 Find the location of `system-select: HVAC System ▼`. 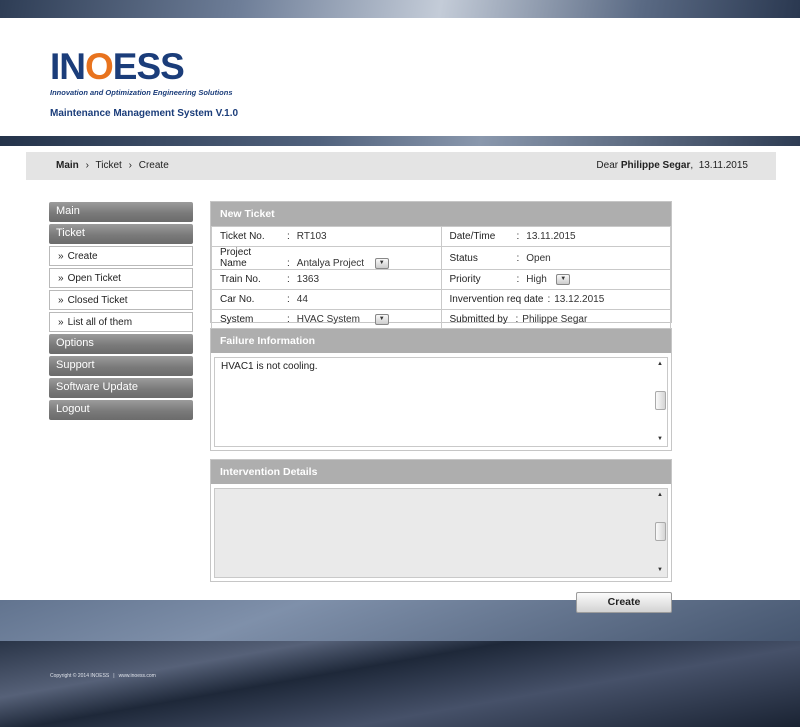

system-select: HVAC System ▼ is located at coordinates (342, 319).